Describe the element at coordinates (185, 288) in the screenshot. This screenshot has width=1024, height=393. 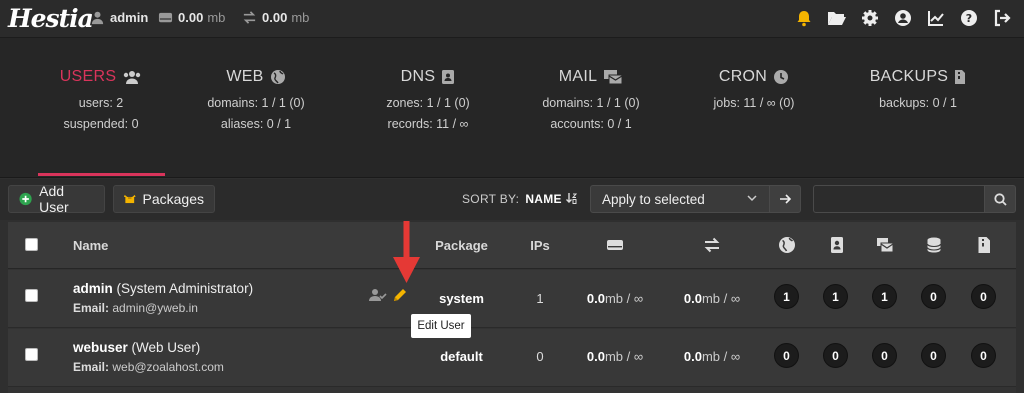
I see `user-fullname: (System Administrator)` at that location.